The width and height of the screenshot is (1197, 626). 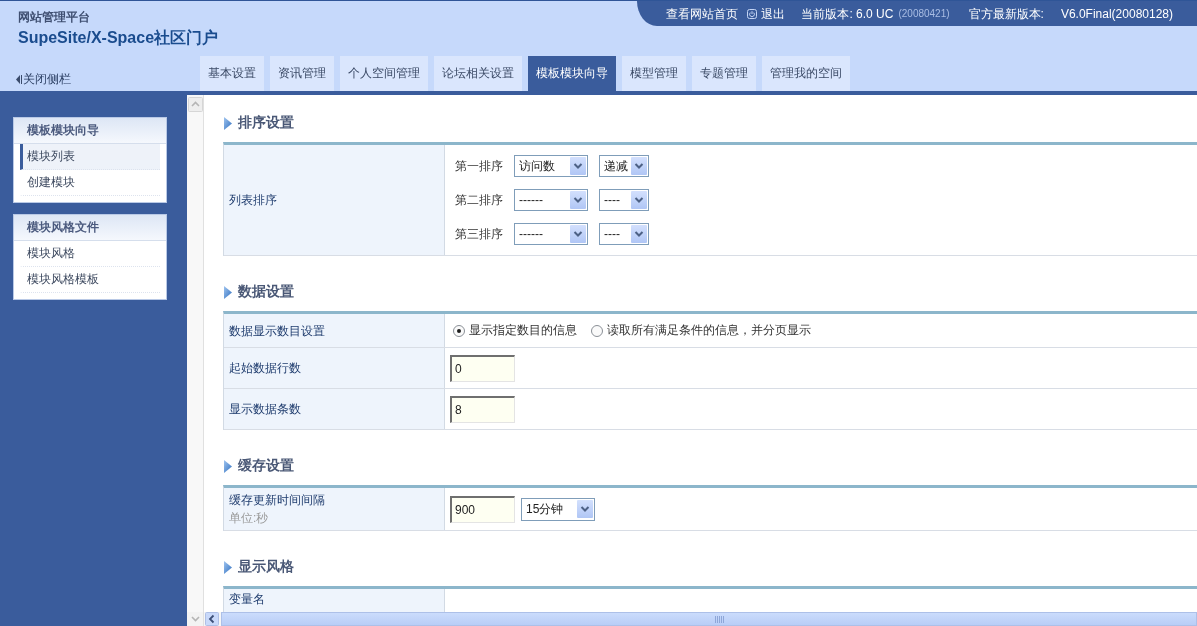 What do you see at coordinates (266, 292) in the screenshot?
I see `section-title: 数据设置` at bounding box center [266, 292].